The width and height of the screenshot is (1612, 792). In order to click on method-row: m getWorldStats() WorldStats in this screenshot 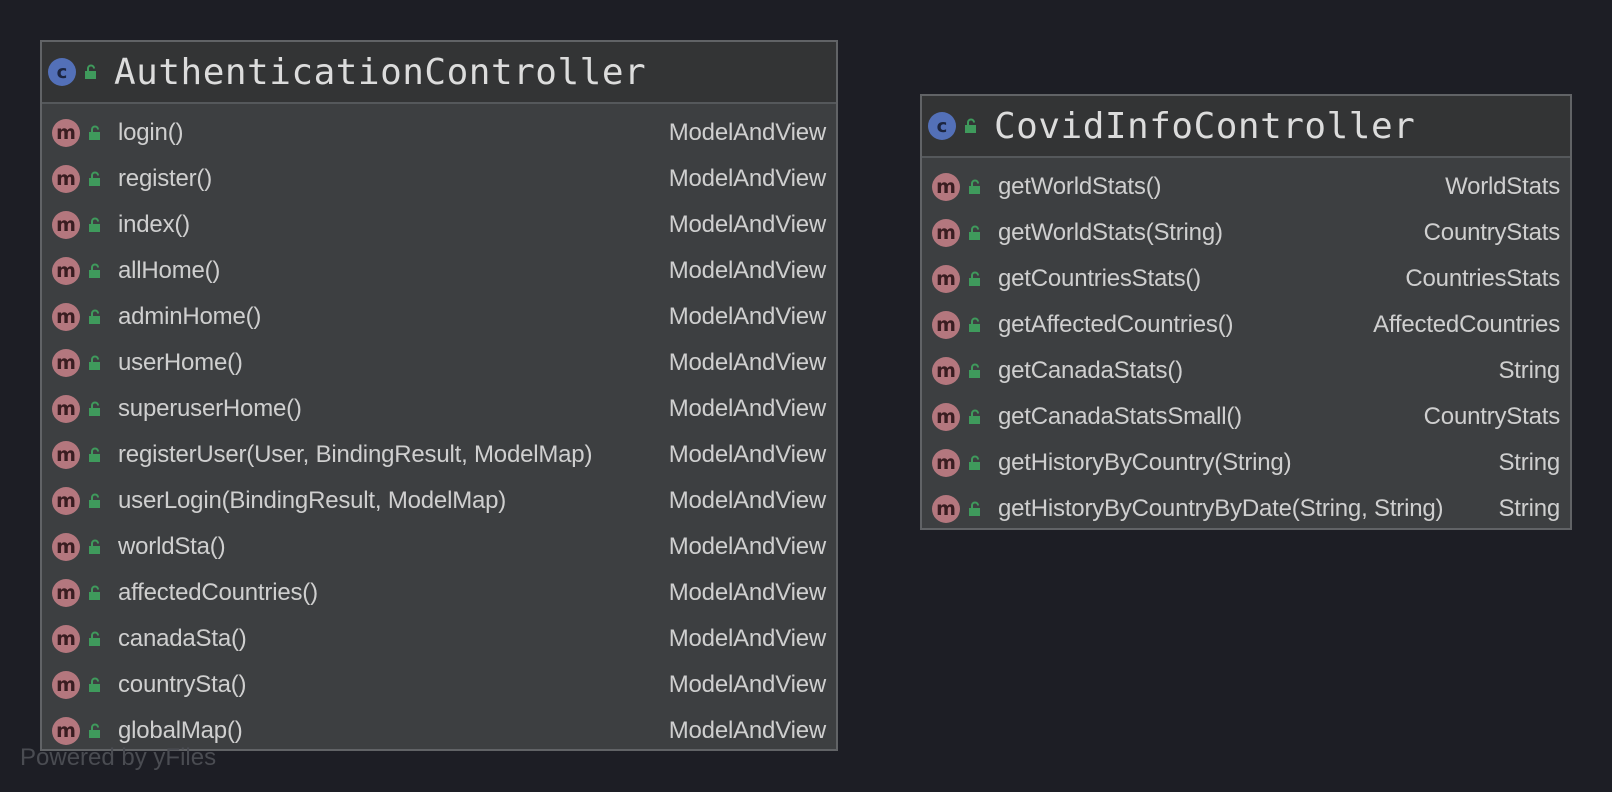, I will do `click(1246, 187)`.